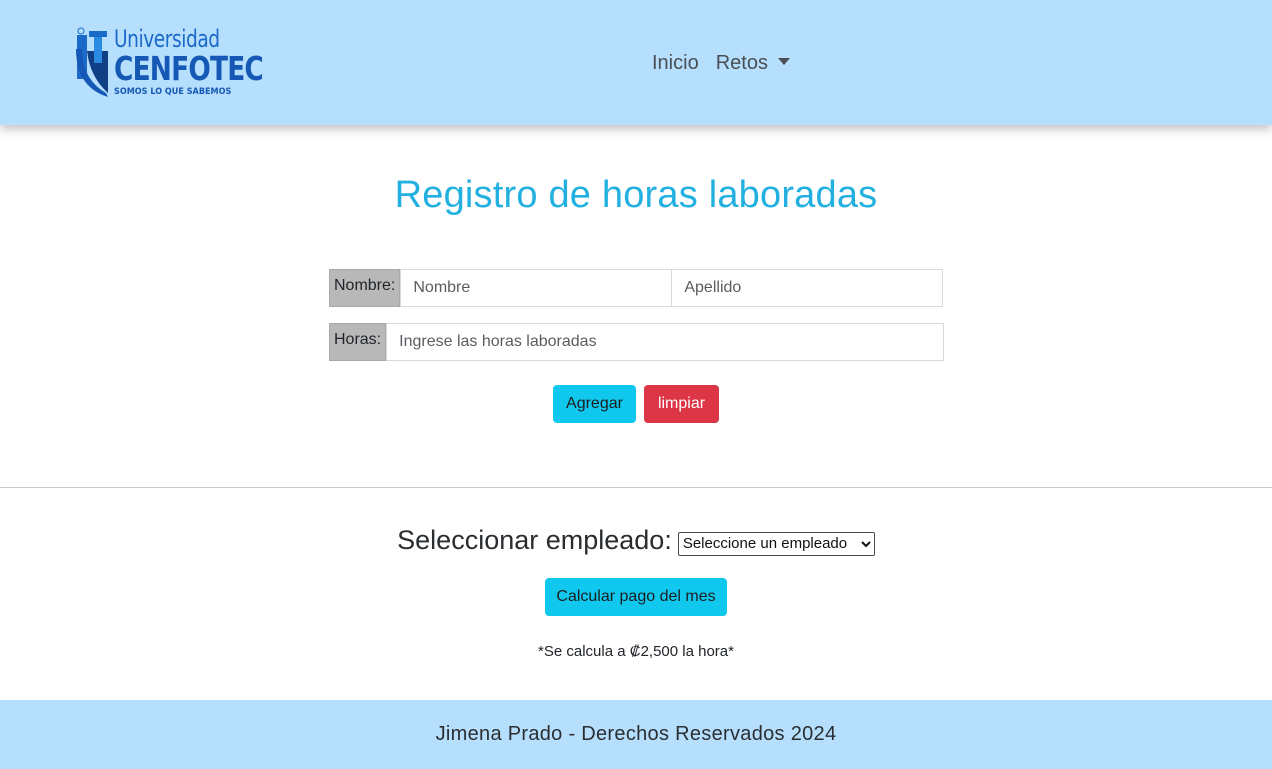 Image resolution: width=1272 pixels, height=769 pixels. Describe the element at coordinates (681, 404) in the screenshot. I see `limpiar-button: limpiar` at that location.